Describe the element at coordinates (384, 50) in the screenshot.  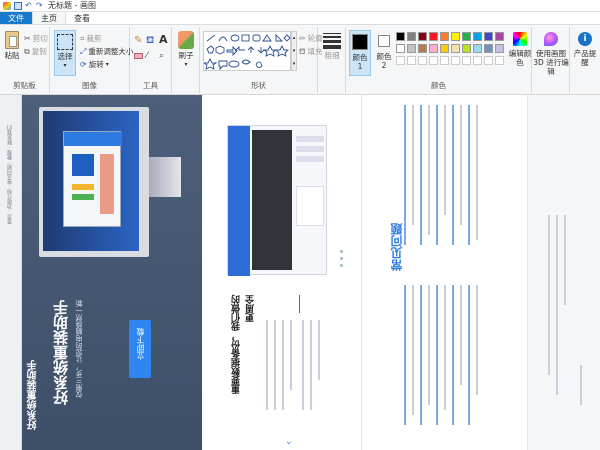
I see `color2-button: 颜色 2` at that location.